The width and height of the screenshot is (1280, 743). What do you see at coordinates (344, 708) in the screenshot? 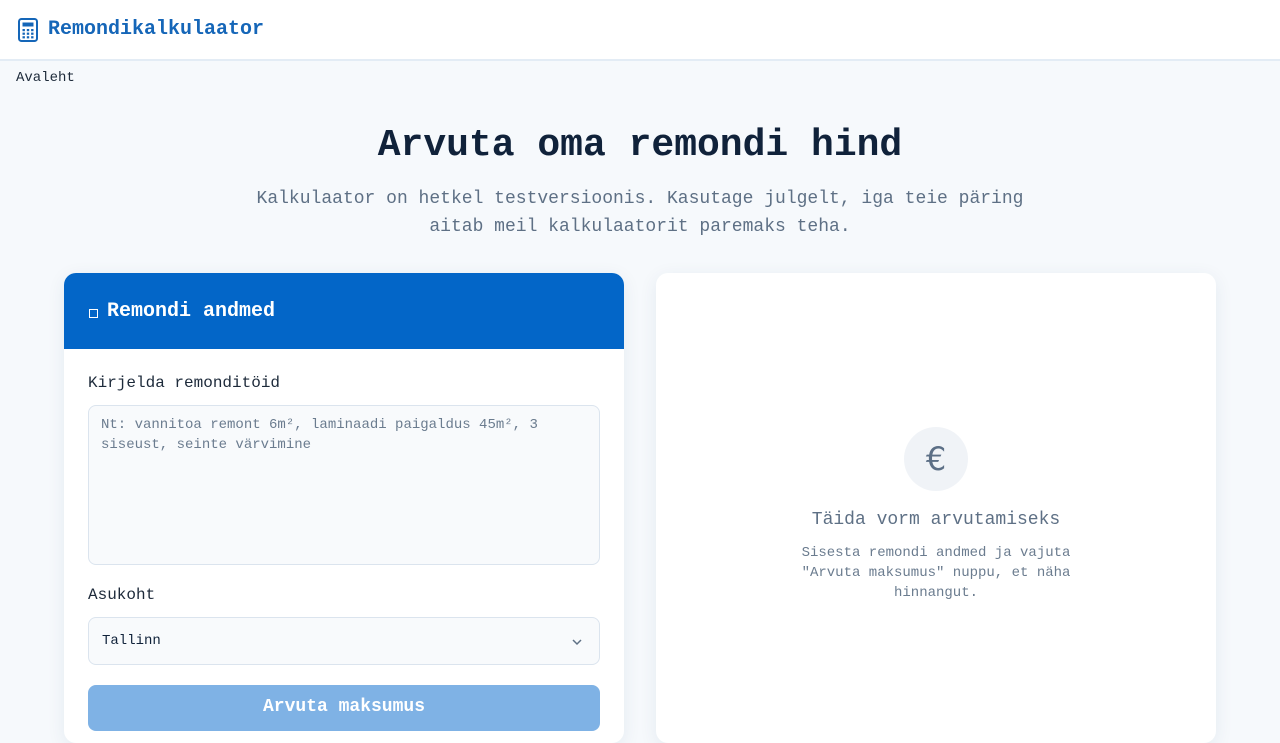
I see `calculate-button: Arvuta maksumus` at bounding box center [344, 708].